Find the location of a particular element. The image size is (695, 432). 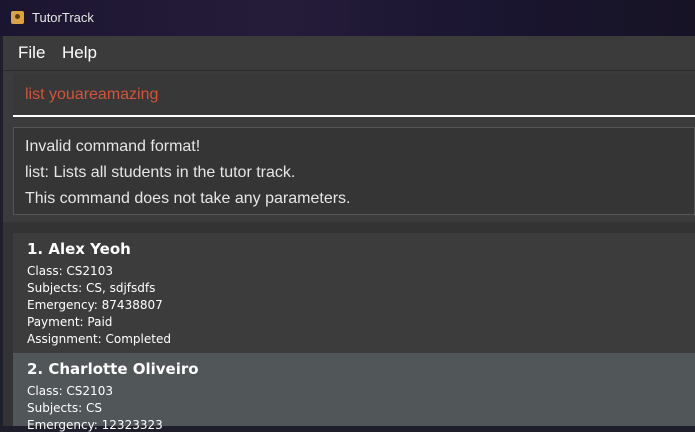

app-icon is located at coordinates (17, 17).